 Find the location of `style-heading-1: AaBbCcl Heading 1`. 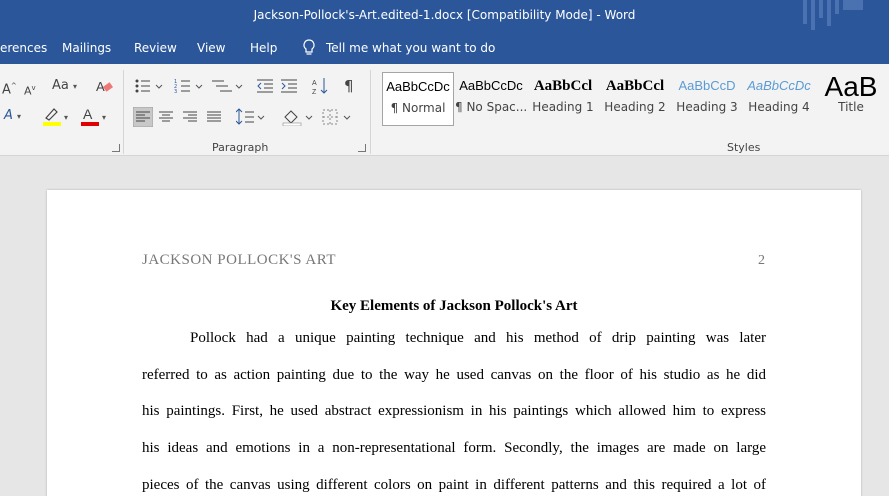

style-heading-1: AaBbCcl Heading 1 is located at coordinates (563, 99).